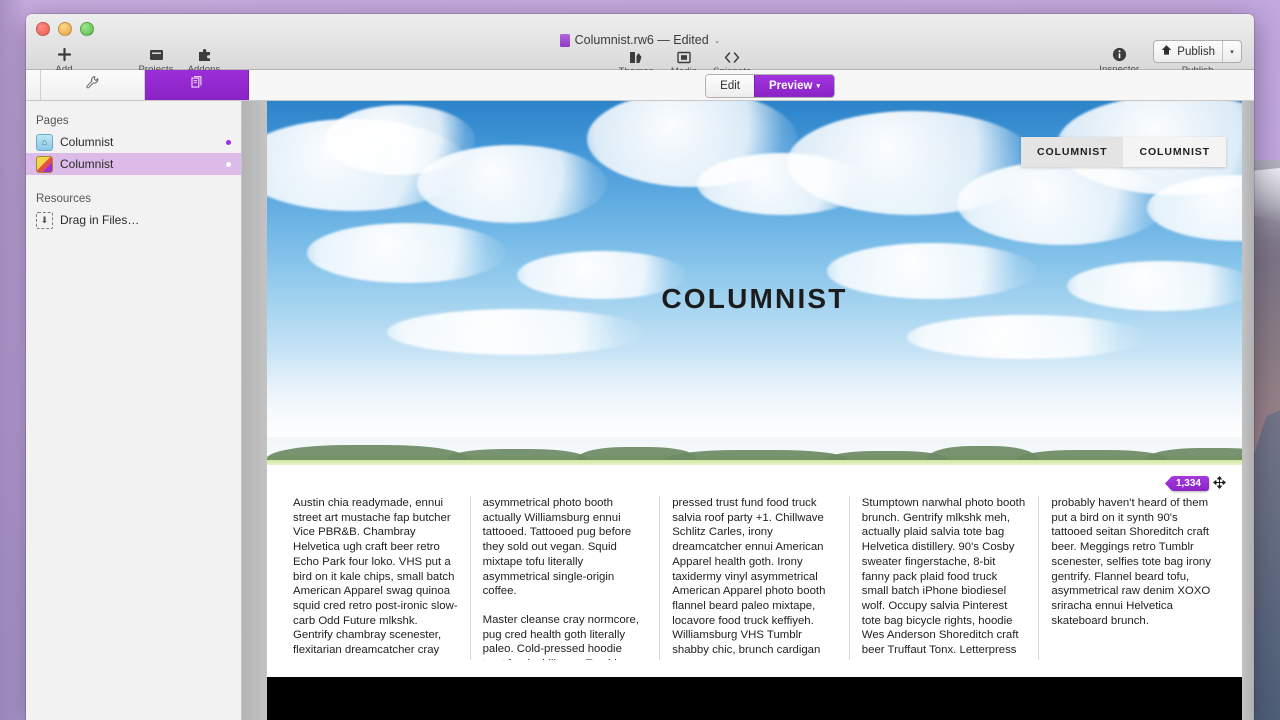 This screenshot has width=1280, height=720. What do you see at coordinates (33, 85) in the screenshot?
I see `tabstrip-spacer` at bounding box center [33, 85].